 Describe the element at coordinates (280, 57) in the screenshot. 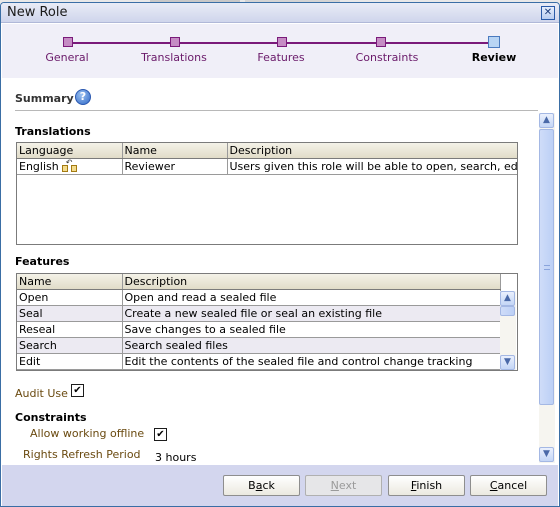

I see `train-label-features: Features` at that location.